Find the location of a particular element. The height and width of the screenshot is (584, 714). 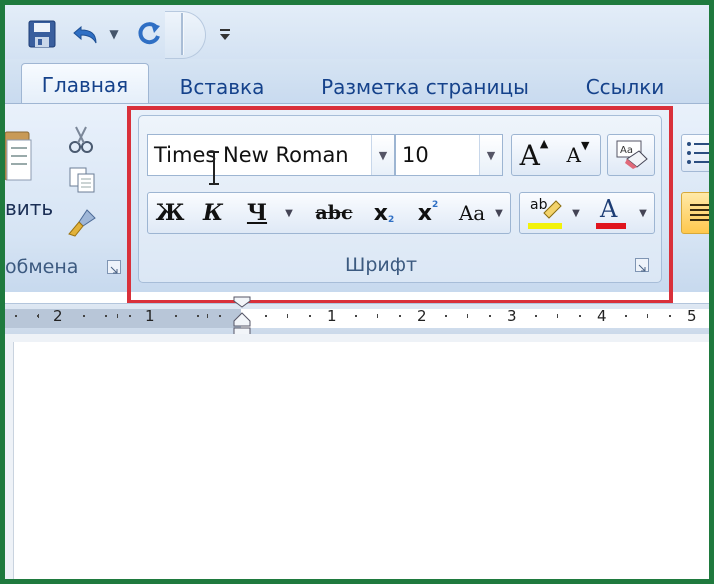

scissors-icon is located at coordinates (81, 139).